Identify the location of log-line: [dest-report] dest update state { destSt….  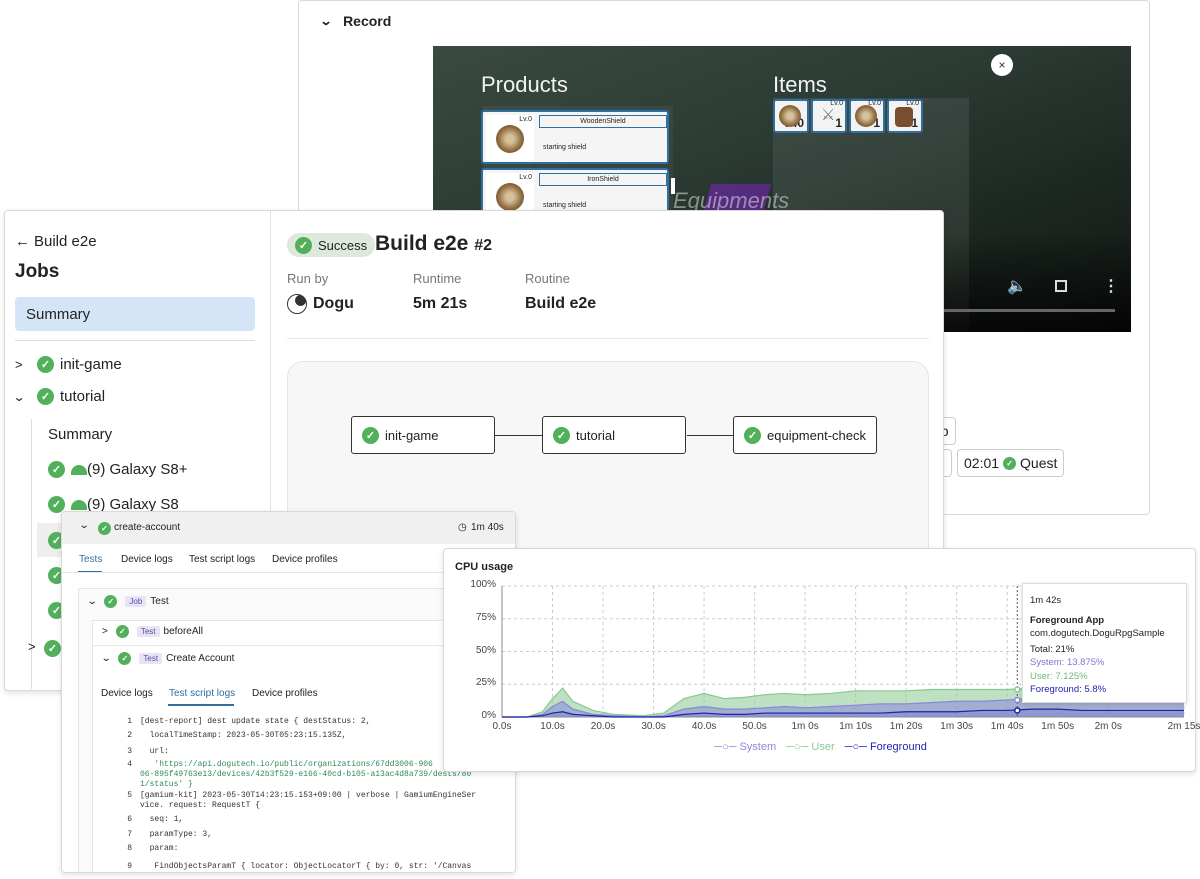
(255, 721).